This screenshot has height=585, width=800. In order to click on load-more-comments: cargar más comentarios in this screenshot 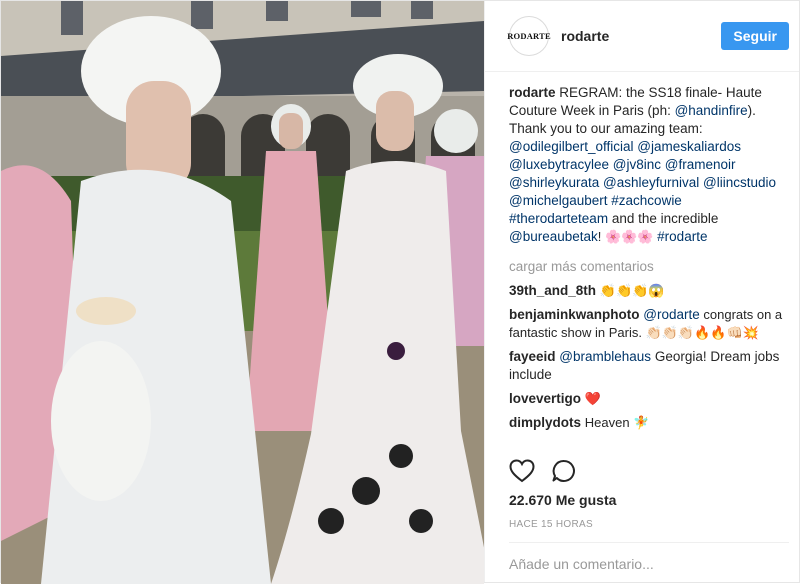, I will do `click(646, 267)`.